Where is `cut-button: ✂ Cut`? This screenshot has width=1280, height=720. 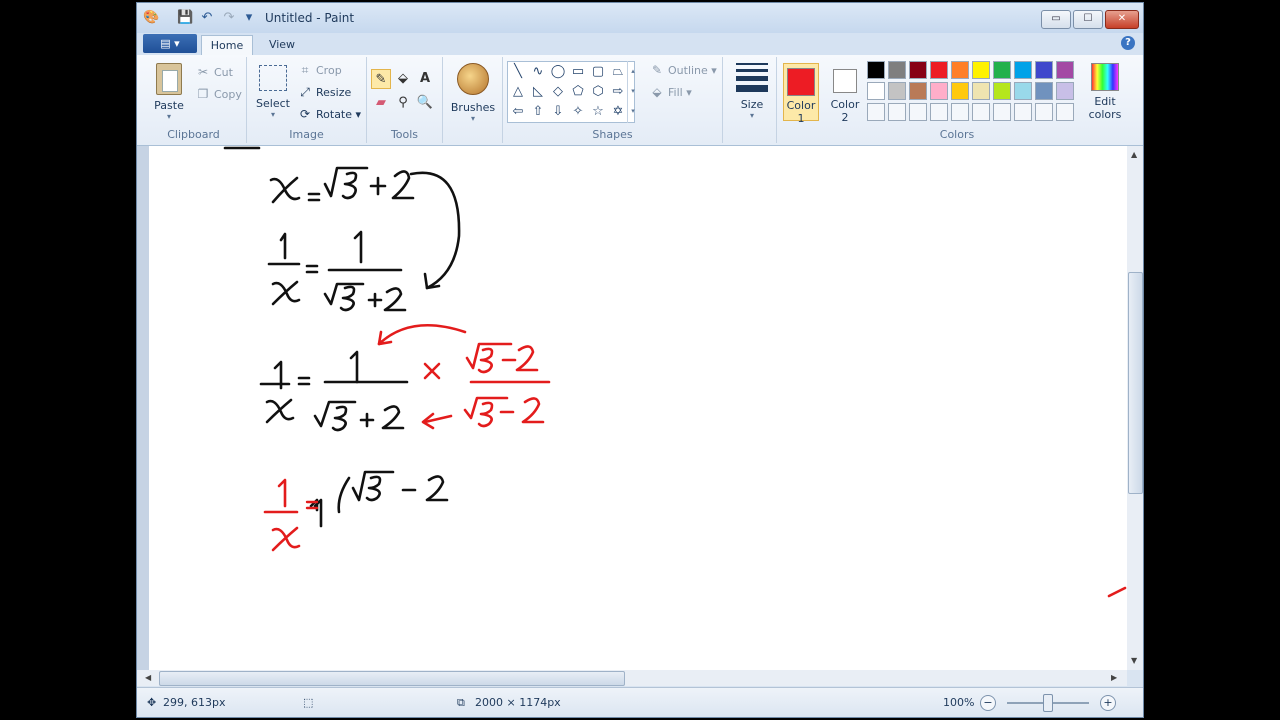
cut-button: ✂ Cut is located at coordinates (214, 72).